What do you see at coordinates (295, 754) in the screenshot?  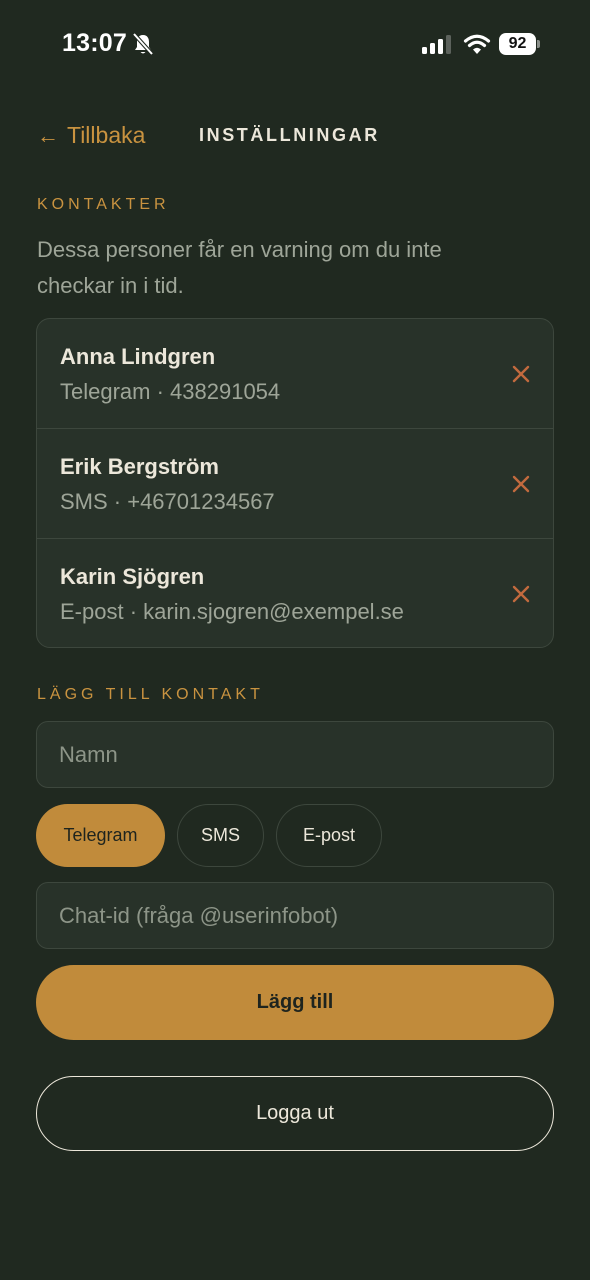 I see `name-input` at bounding box center [295, 754].